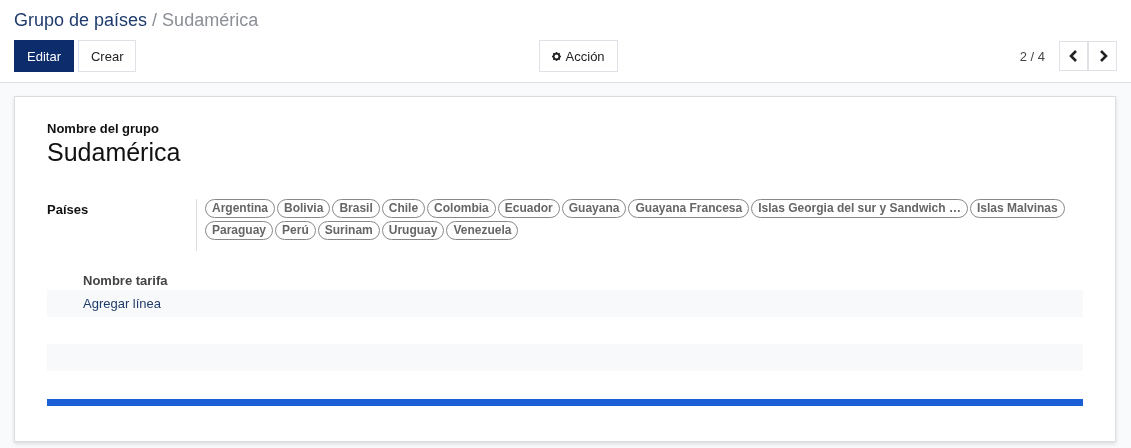  Describe the element at coordinates (1032, 56) in the screenshot. I see `pager-value: 2 / 4` at that location.